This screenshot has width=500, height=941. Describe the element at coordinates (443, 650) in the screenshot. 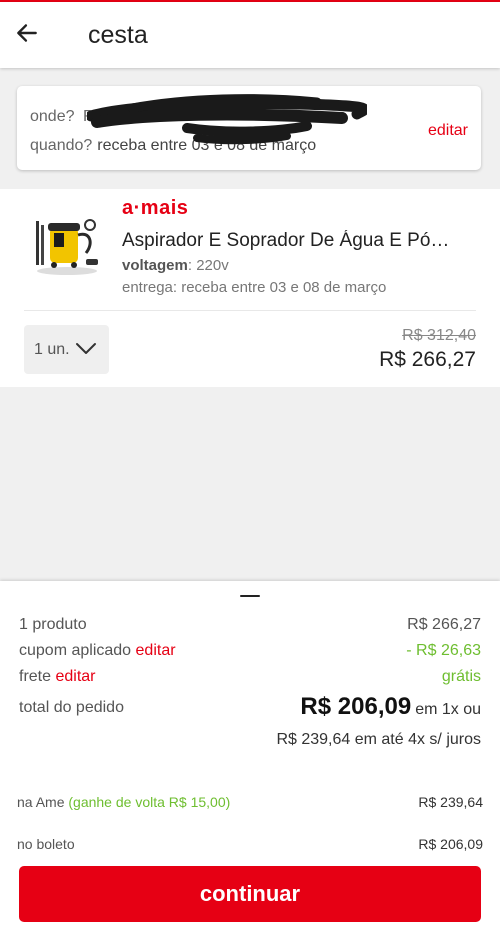

I see `coupon-discount: - R$ 26,63` at that location.